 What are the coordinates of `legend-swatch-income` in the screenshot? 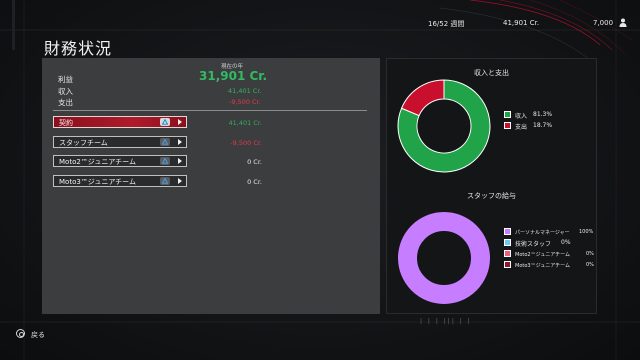 It's located at (507, 114).